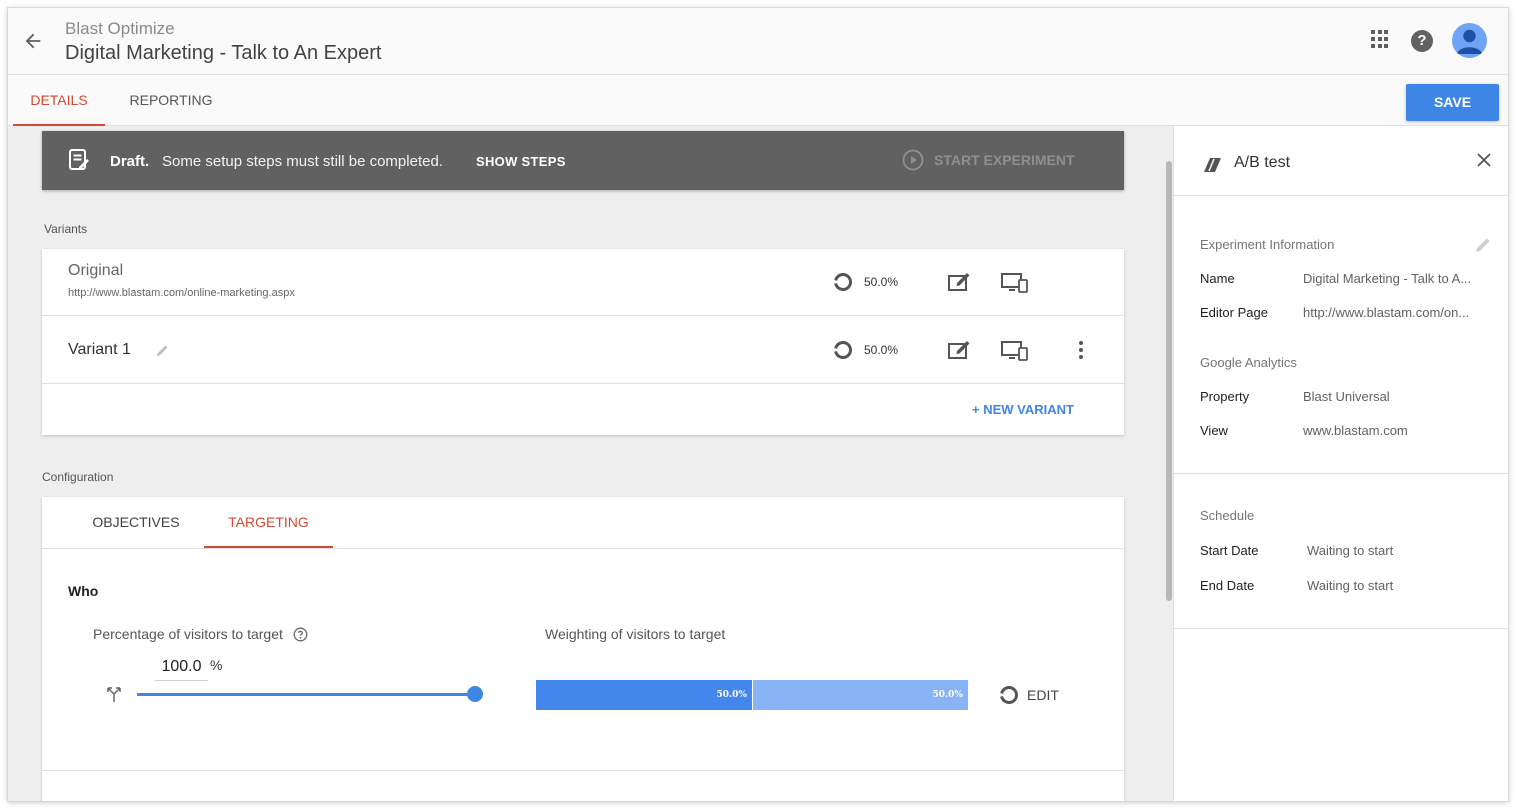 This screenshot has height=811, width=1517. I want to click on play-circle-icon, so click(913, 160).